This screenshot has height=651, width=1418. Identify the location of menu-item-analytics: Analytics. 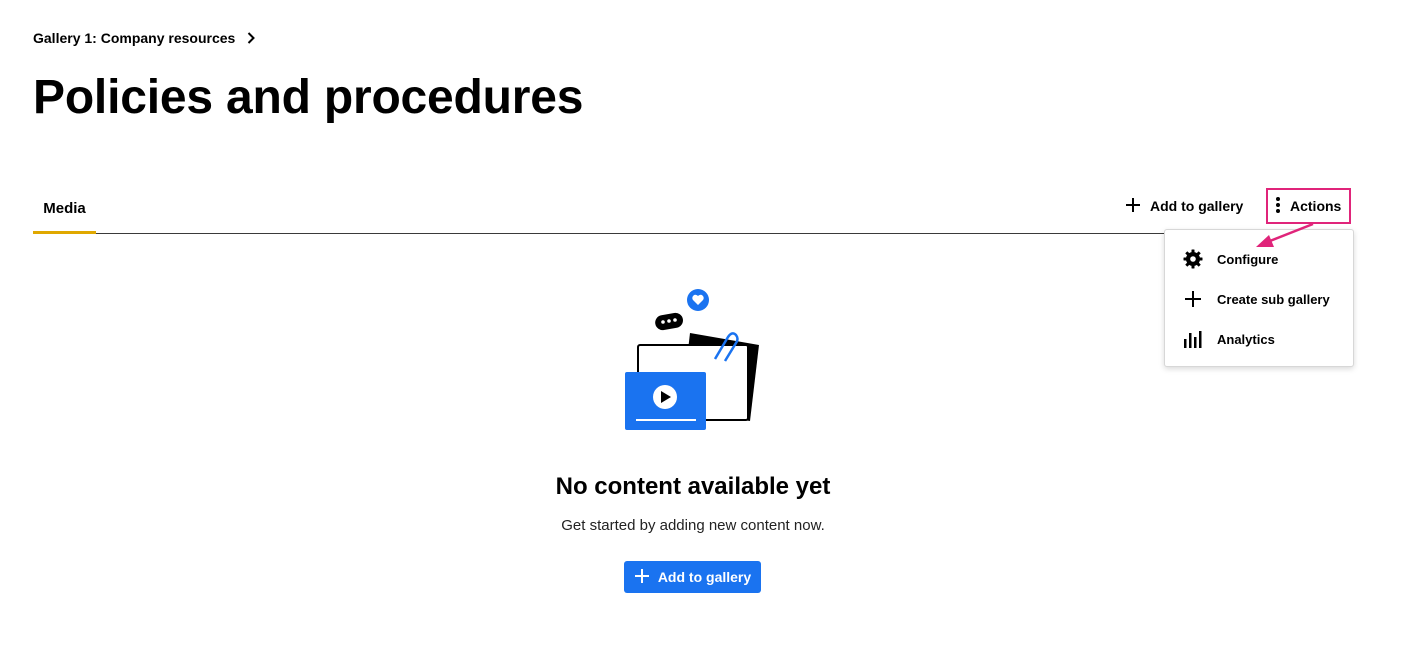
(1259, 339).